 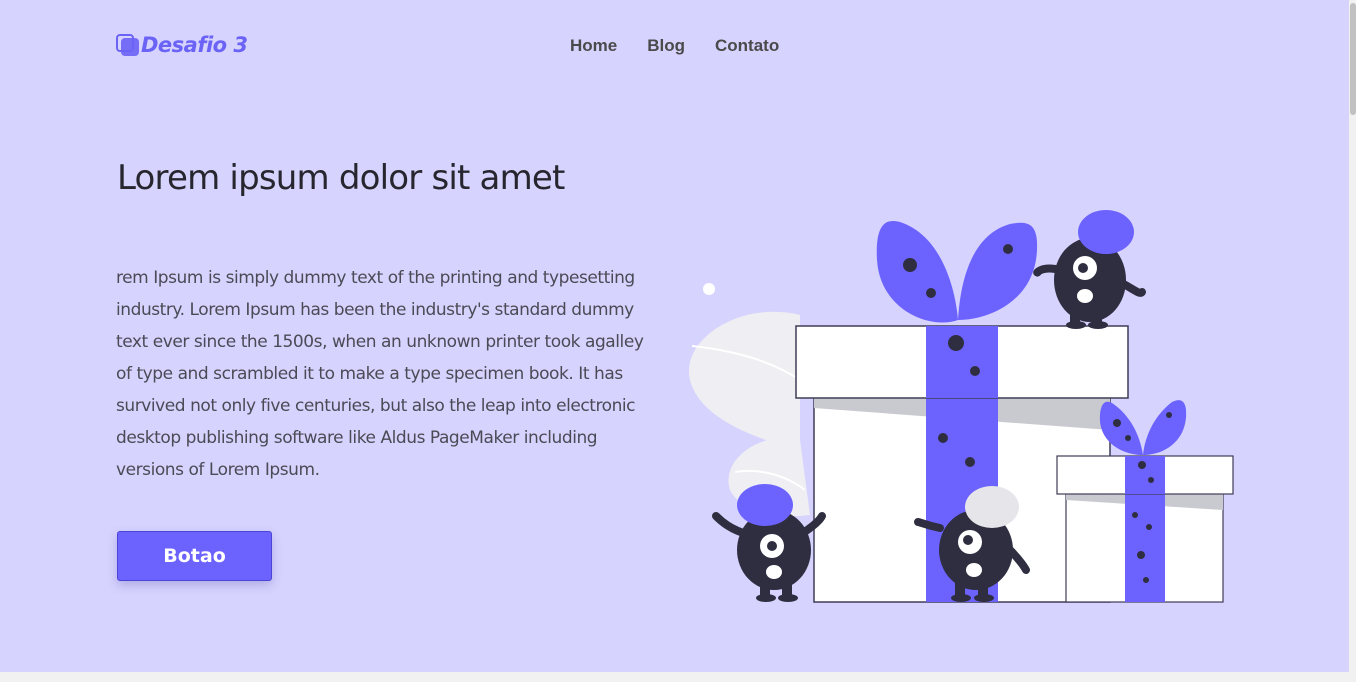 What do you see at coordinates (593, 46) in the screenshot?
I see `nav-home: Home` at bounding box center [593, 46].